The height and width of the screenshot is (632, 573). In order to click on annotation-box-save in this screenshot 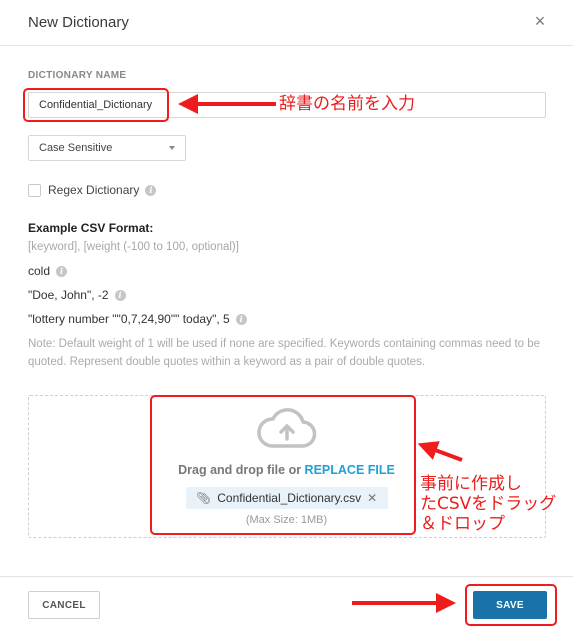, I will do `click(511, 605)`.